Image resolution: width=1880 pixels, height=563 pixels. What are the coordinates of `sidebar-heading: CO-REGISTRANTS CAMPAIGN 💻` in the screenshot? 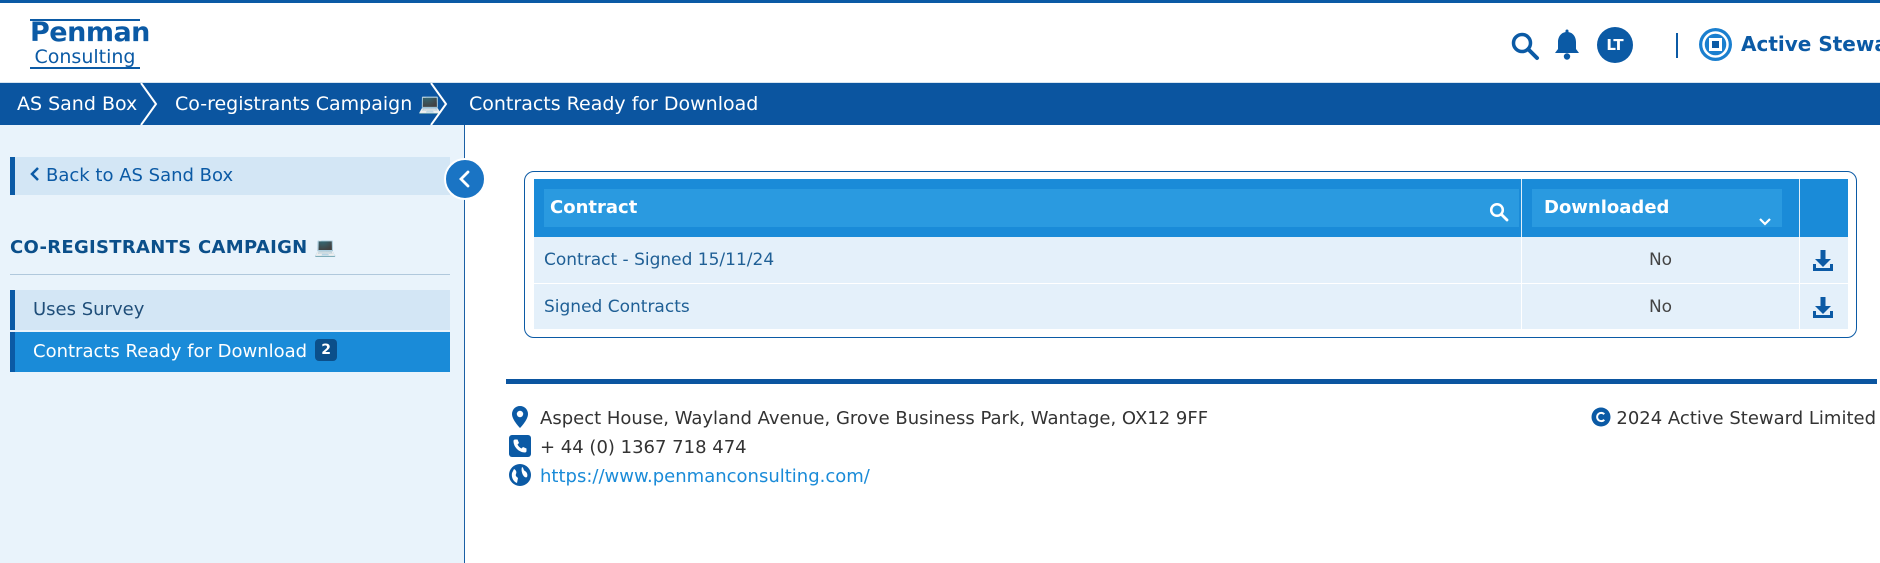 It's located at (173, 247).